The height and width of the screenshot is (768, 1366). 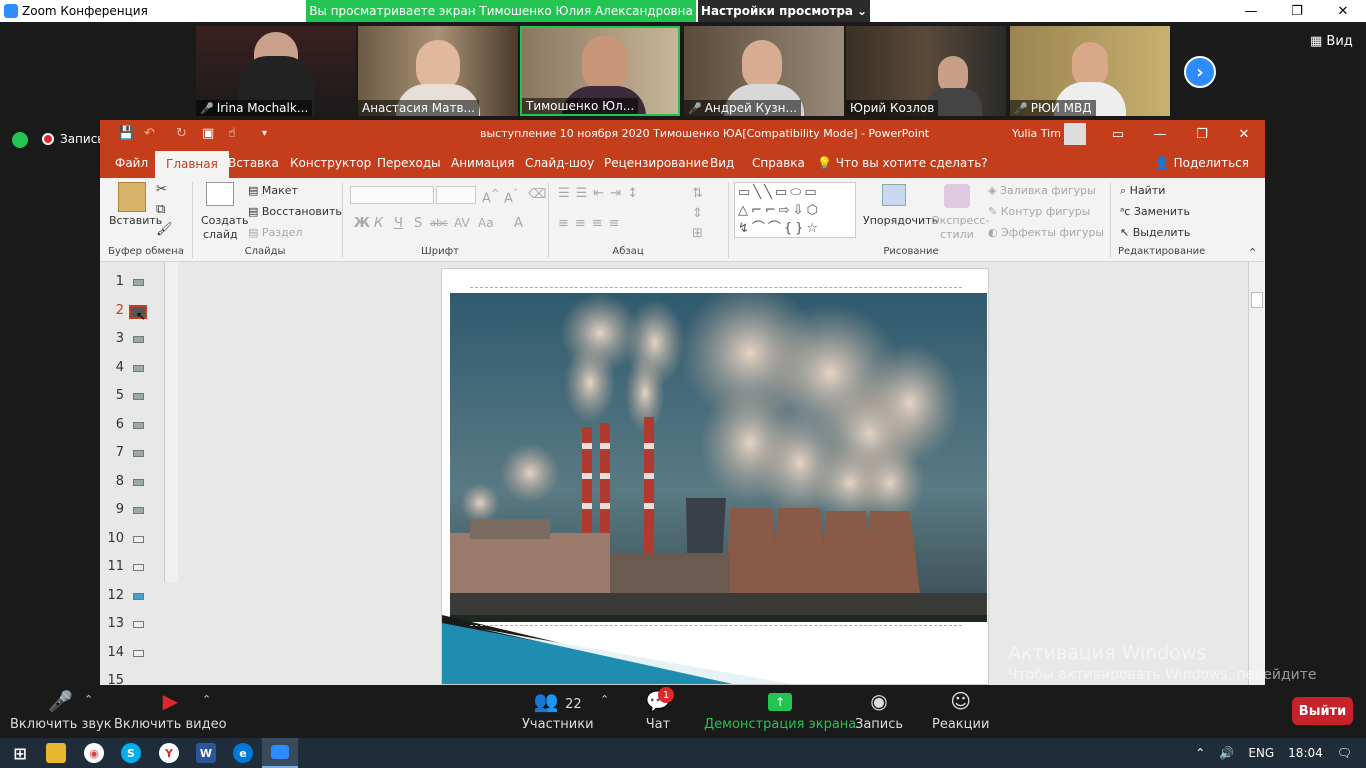 I want to click on format-painter-icon: 🖌, so click(x=164, y=229).